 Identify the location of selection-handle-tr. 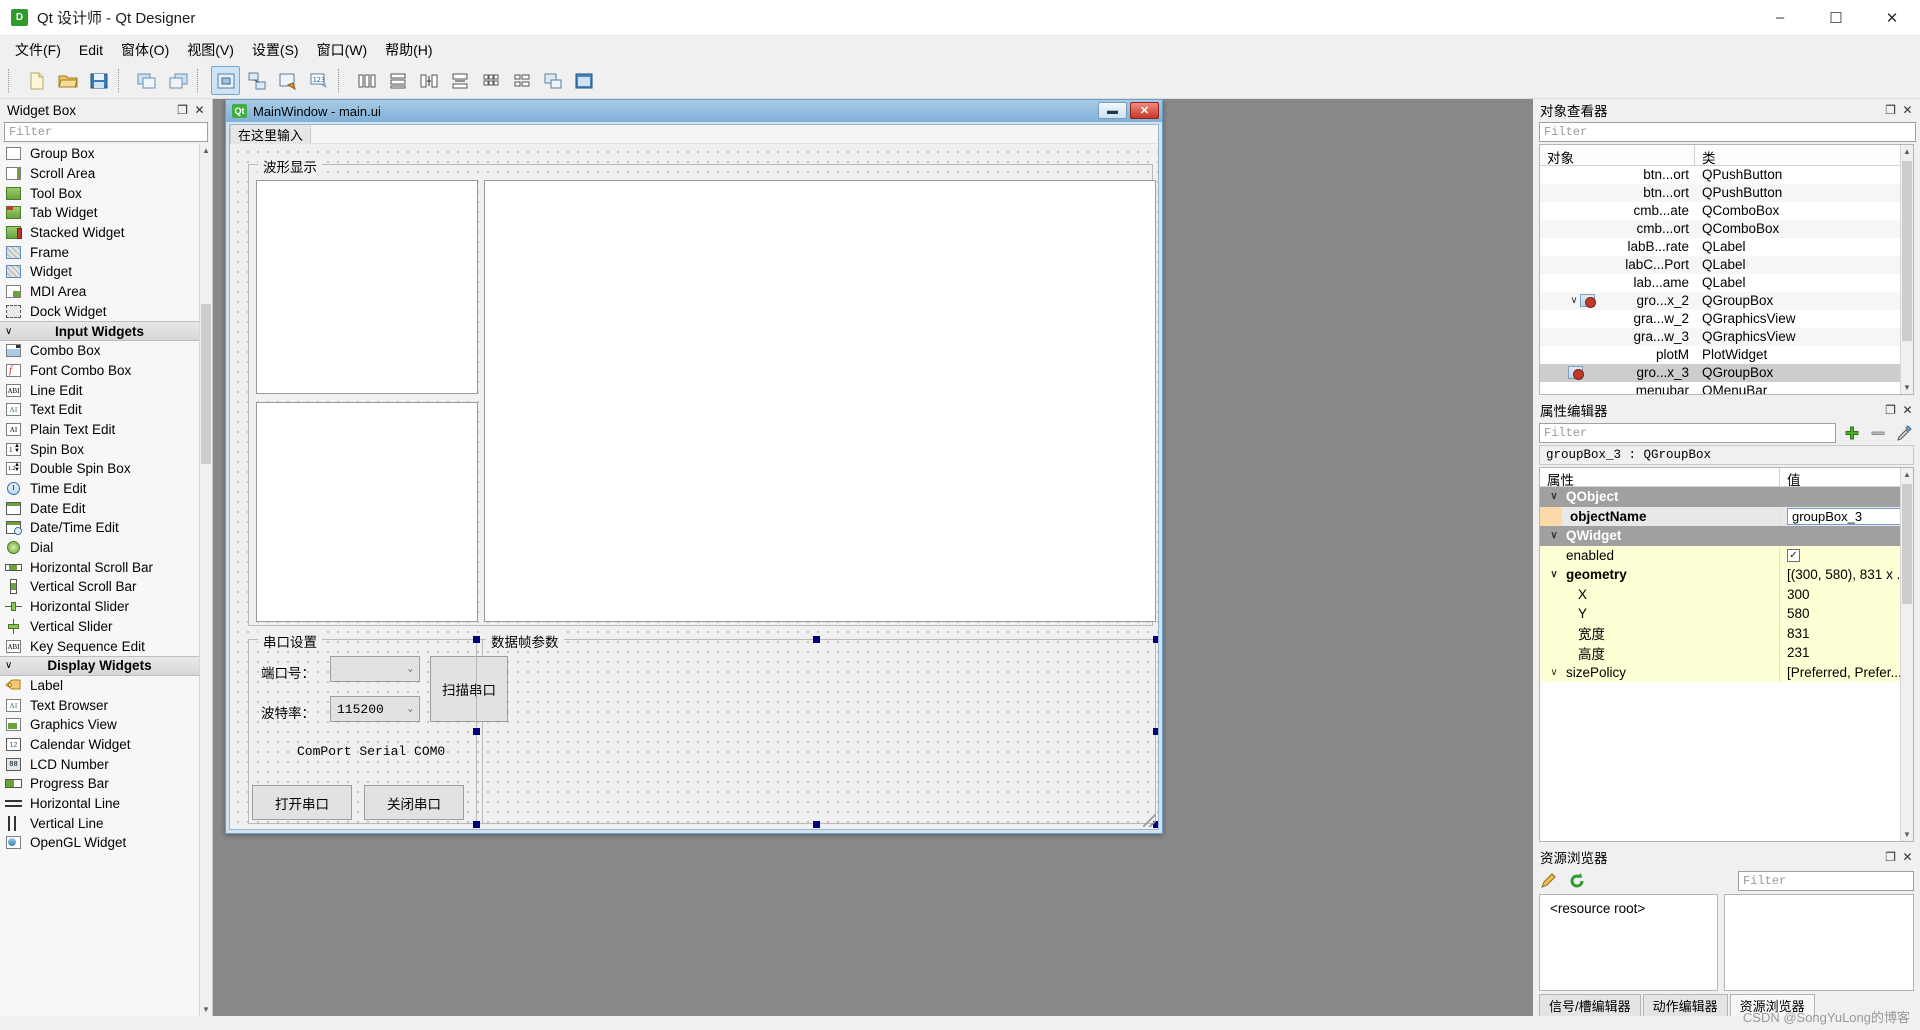
(1155, 639).